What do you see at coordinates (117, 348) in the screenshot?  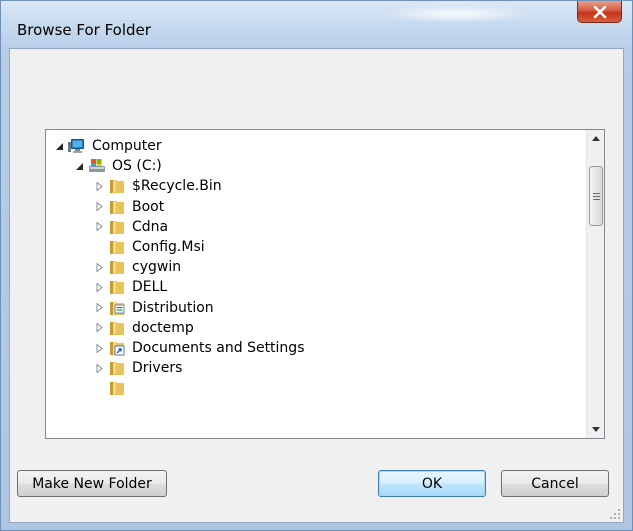 I see `shortcut-folder-icon` at bounding box center [117, 348].